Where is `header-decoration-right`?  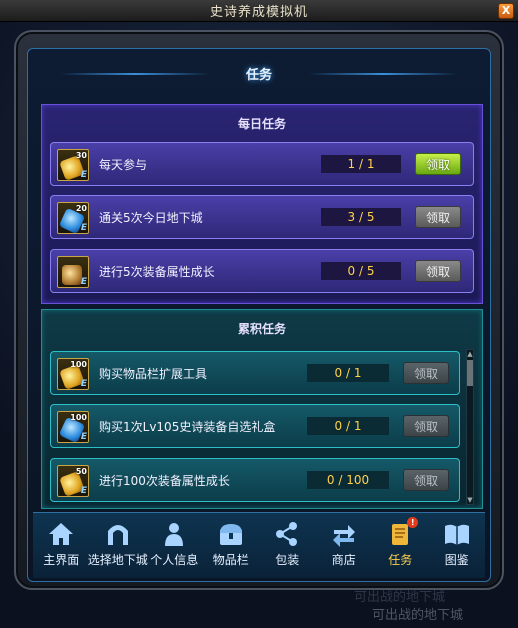
header-decoration-right is located at coordinates (383, 74).